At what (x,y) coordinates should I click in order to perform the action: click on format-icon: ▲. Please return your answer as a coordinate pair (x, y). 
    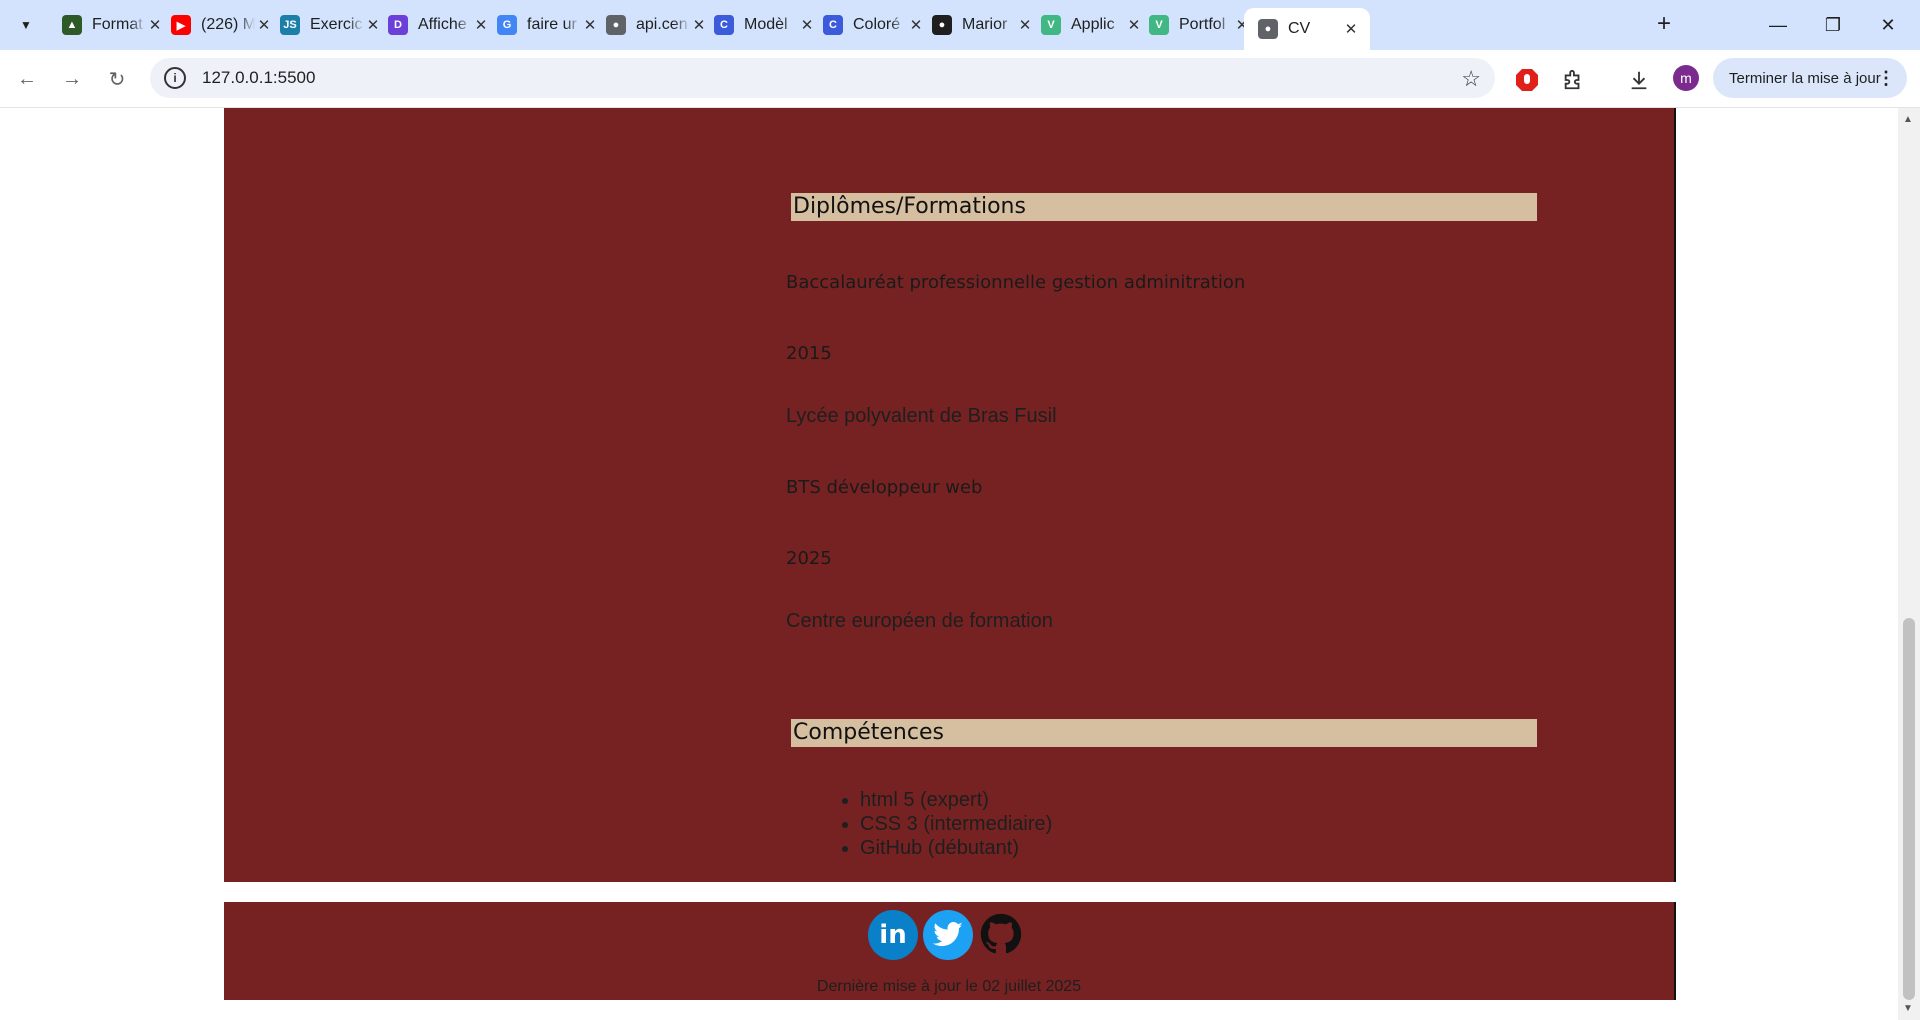
    Looking at the image, I should click on (72, 25).